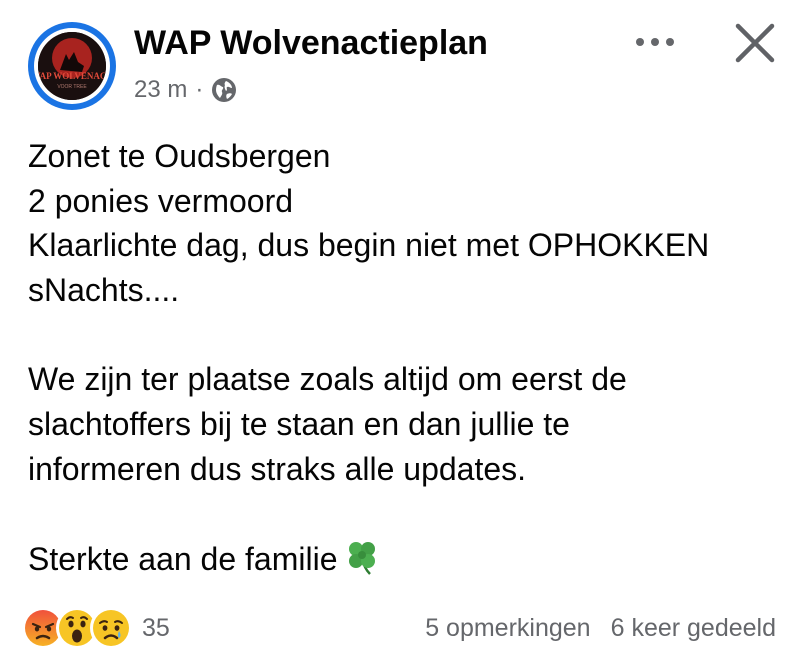  I want to click on svg-text: WAP WOLVENACT, so click(72, 76).